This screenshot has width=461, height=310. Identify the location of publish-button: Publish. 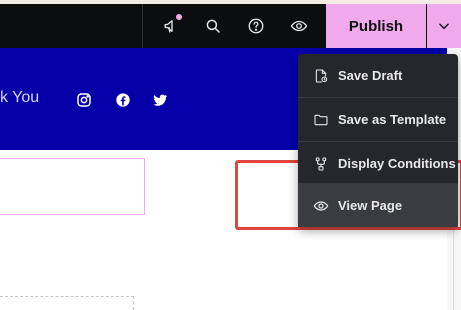
(376, 26).